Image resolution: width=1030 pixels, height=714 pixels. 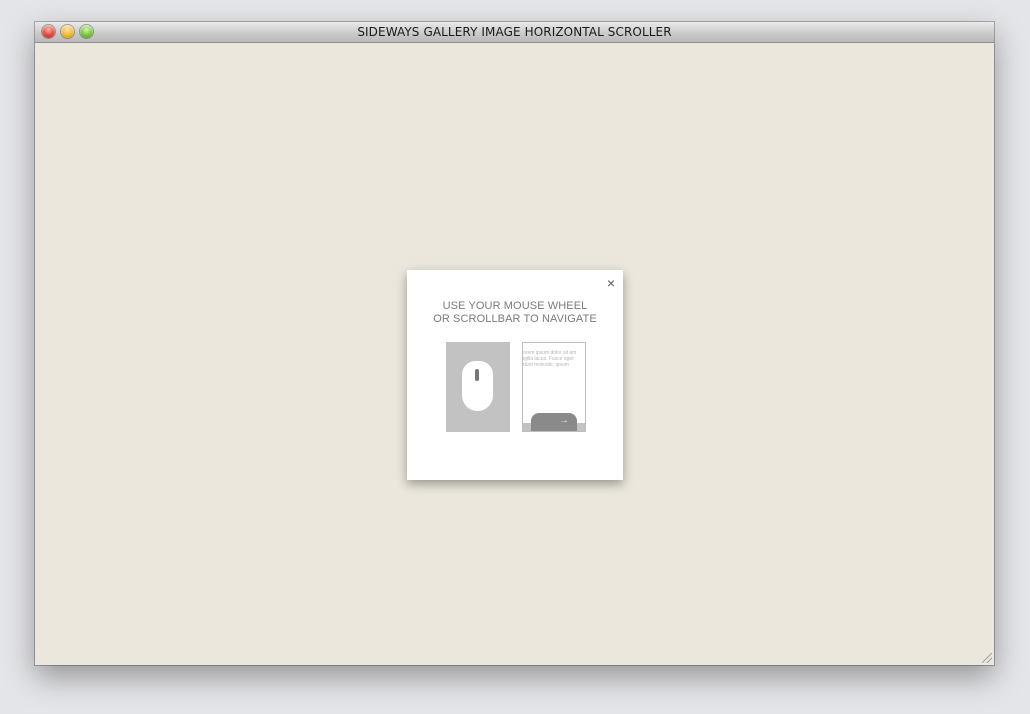 I want to click on page-preview-line: dunt molestie, ipsum, so click(x=546, y=365).